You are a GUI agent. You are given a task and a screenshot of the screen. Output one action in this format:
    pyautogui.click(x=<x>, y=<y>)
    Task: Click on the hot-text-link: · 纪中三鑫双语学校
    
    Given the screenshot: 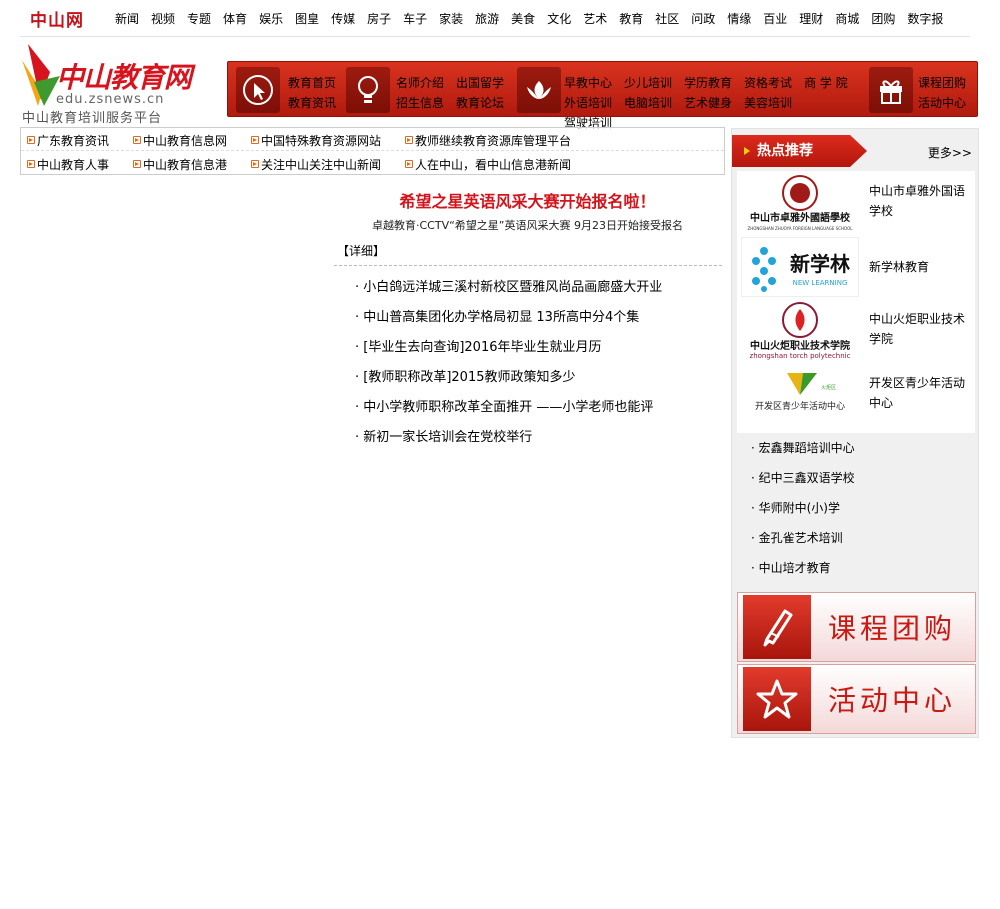 What is the action you would take?
    pyautogui.click(x=856, y=478)
    